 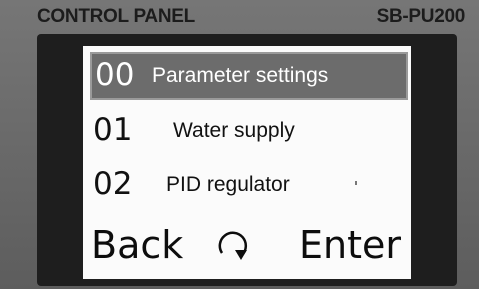 What do you see at coordinates (240, 75) in the screenshot?
I see `menu-item-label: Parameter settings` at bounding box center [240, 75].